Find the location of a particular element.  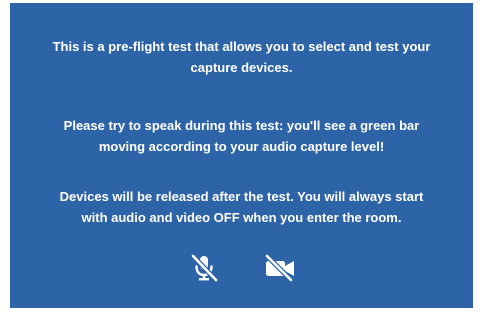

device-toggle-group is located at coordinates (241, 268).